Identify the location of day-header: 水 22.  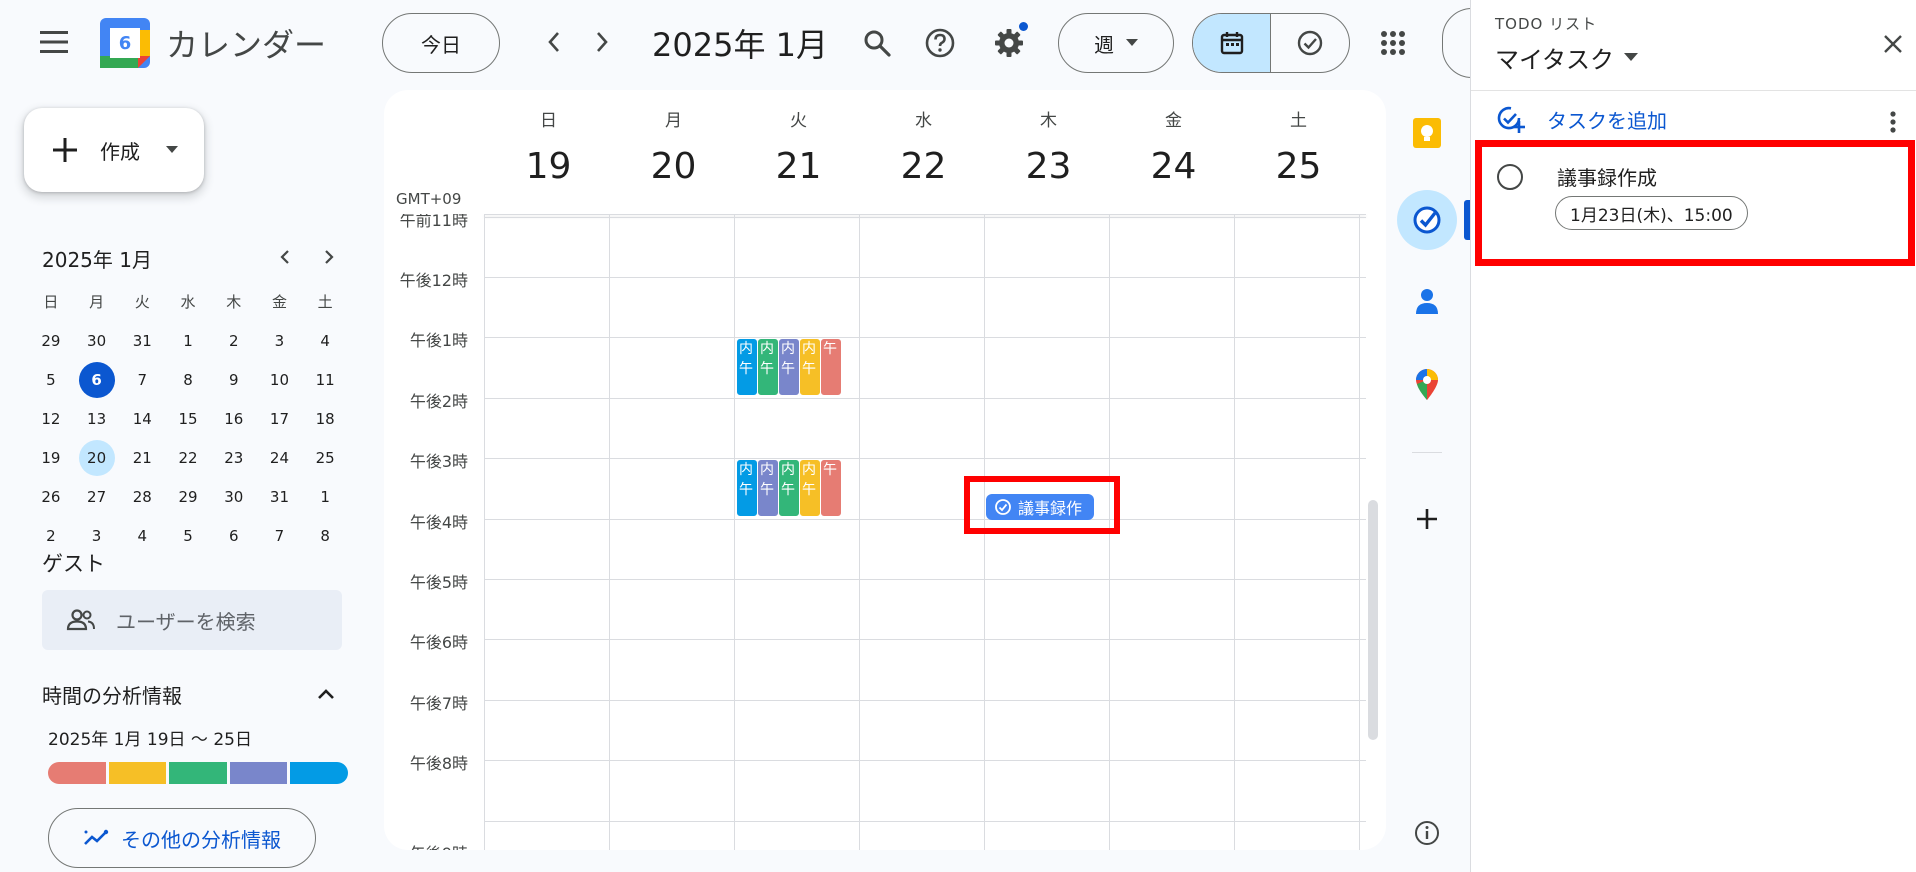
(923, 150).